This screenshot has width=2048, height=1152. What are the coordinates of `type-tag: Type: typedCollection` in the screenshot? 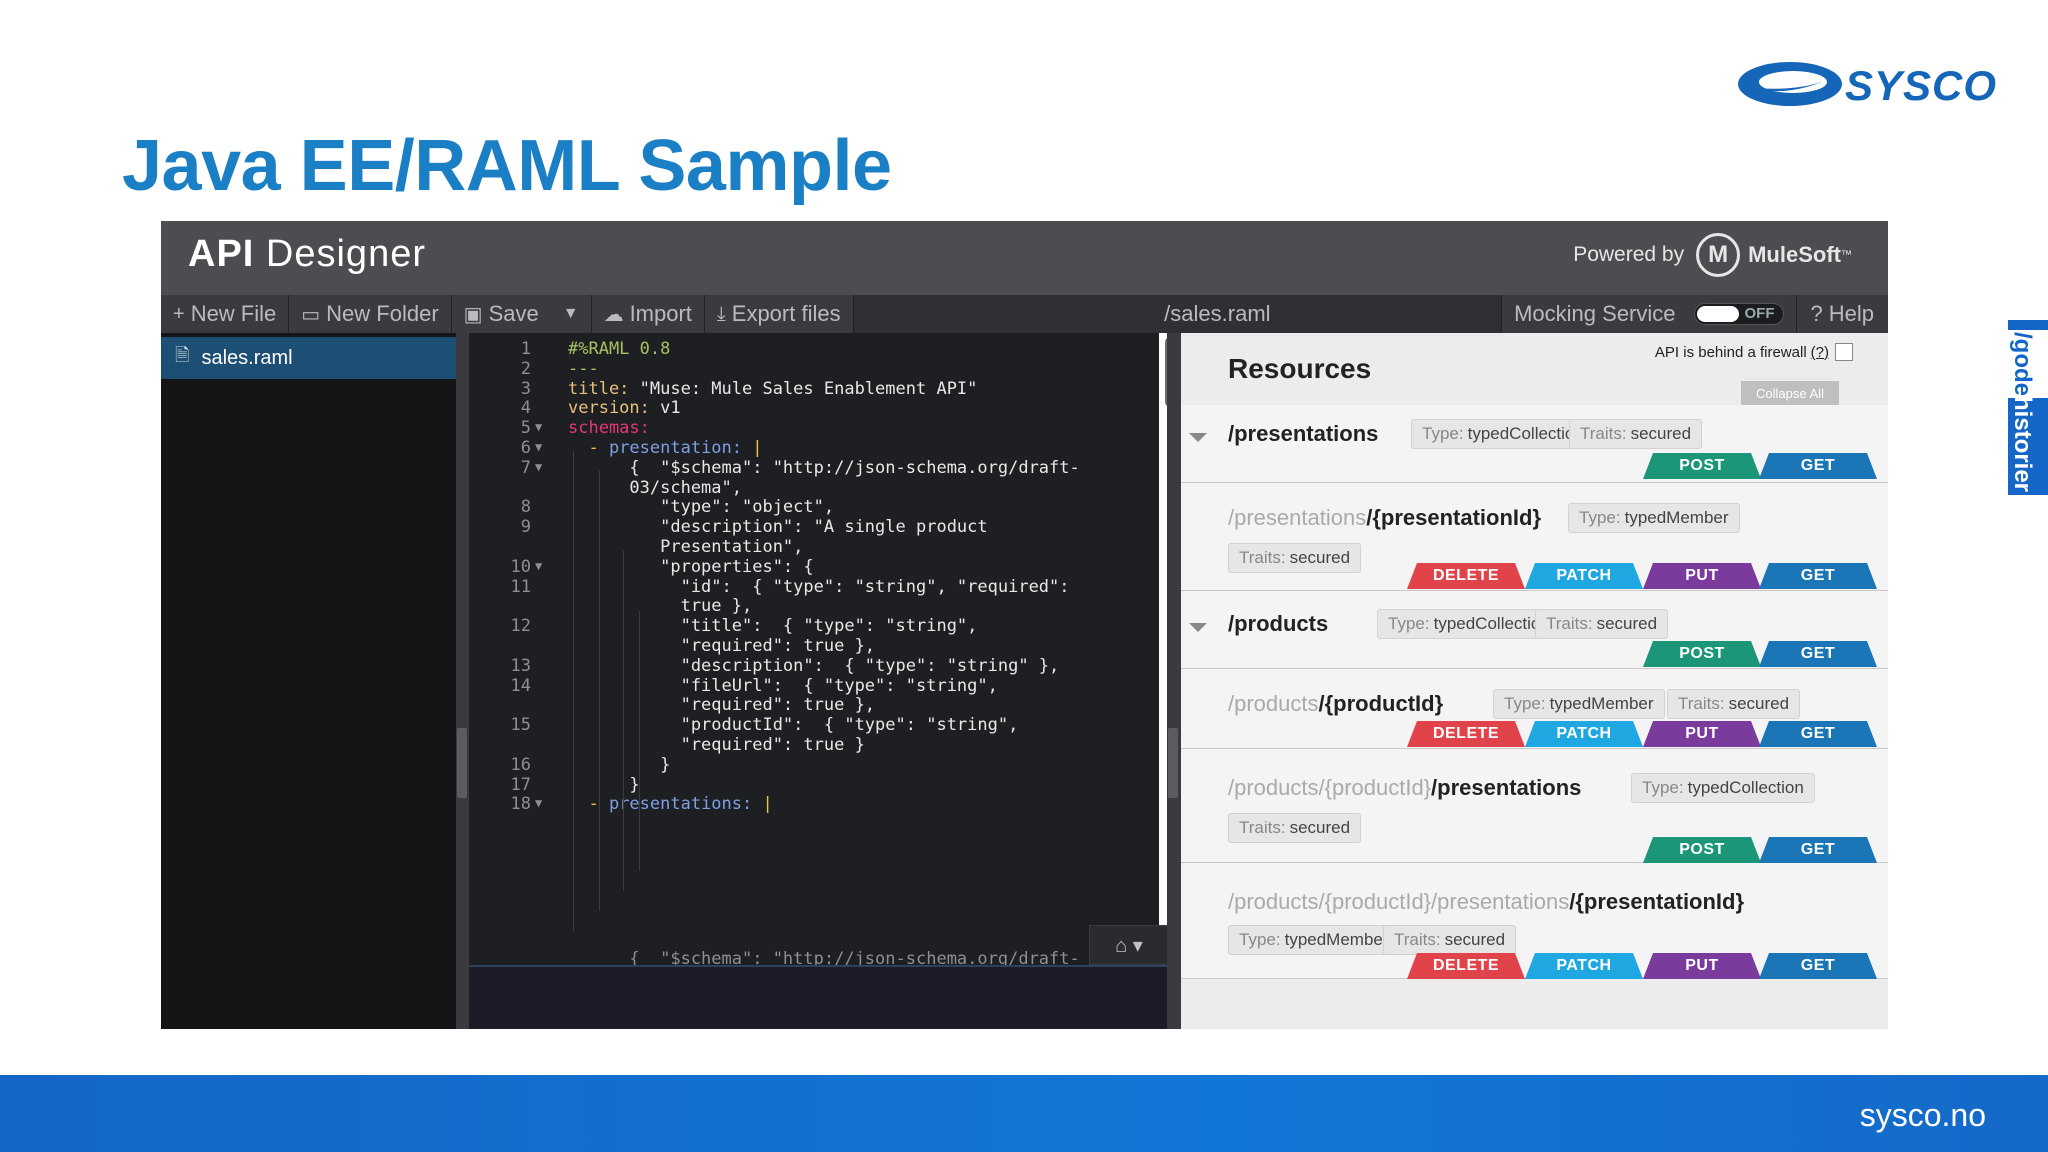 It's located at (1503, 434).